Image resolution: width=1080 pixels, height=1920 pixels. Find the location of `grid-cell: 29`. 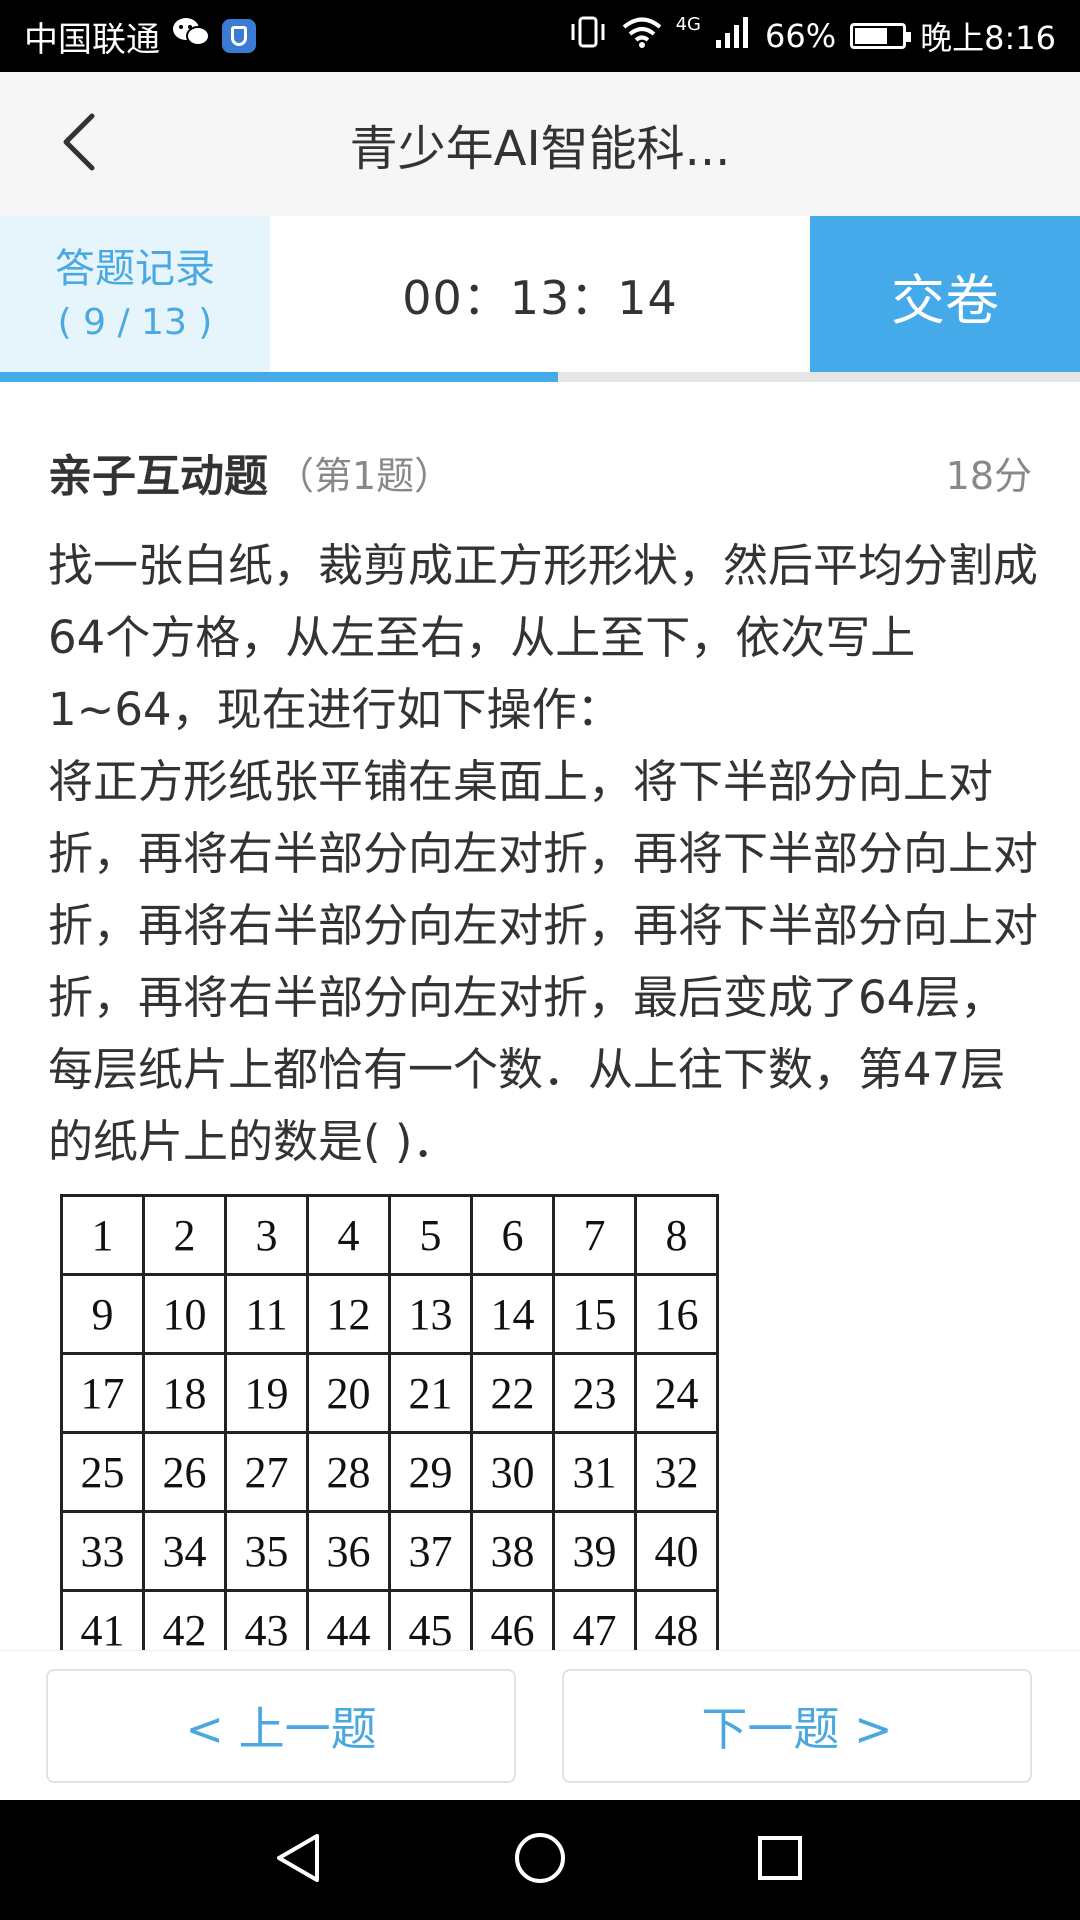

grid-cell: 29 is located at coordinates (430, 1472).